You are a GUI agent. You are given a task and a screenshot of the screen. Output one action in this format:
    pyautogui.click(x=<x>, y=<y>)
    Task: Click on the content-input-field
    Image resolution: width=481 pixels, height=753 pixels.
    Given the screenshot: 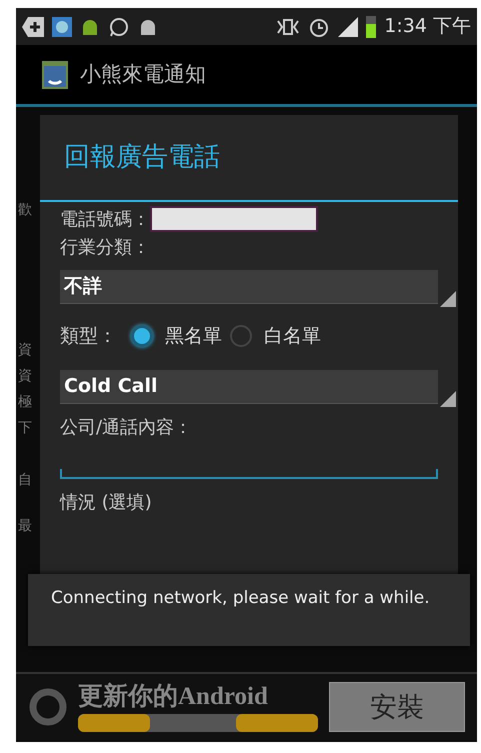 What is the action you would take?
    pyautogui.click(x=249, y=474)
    